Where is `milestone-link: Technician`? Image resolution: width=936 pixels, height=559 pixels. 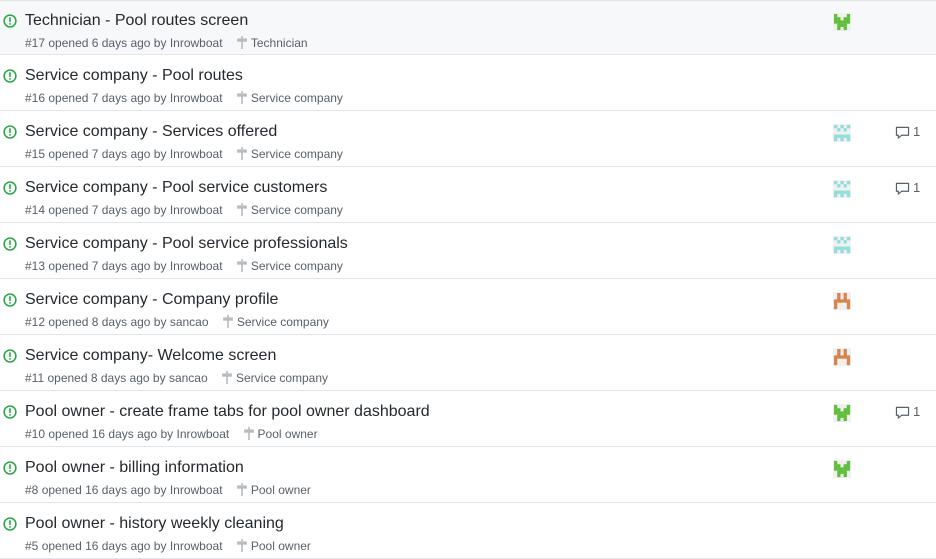
milestone-link: Technician is located at coordinates (272, 43).